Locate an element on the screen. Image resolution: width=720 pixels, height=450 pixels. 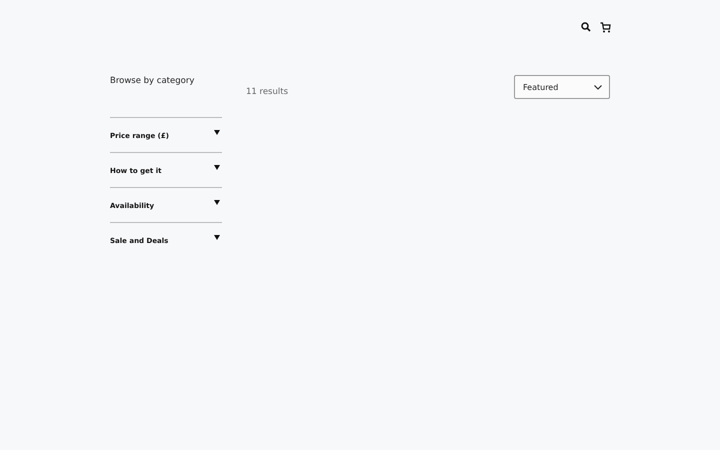
cart-icon is located at coordinates (605, 27).